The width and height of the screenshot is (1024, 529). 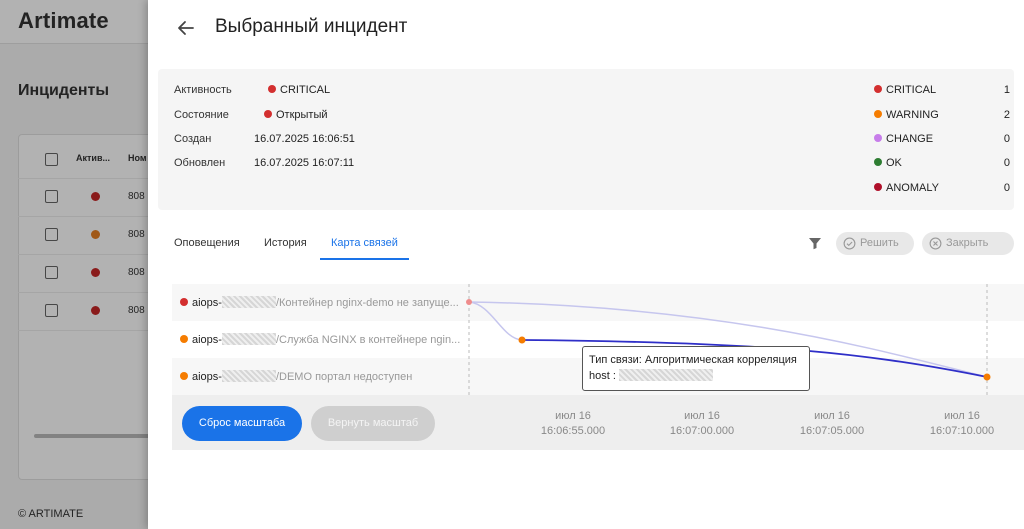 What do you see at coordinates (702, 424) in the screenshot?
I see `axis-tick: июл 16 16:07:00.000` at bounding box center [702, 424].